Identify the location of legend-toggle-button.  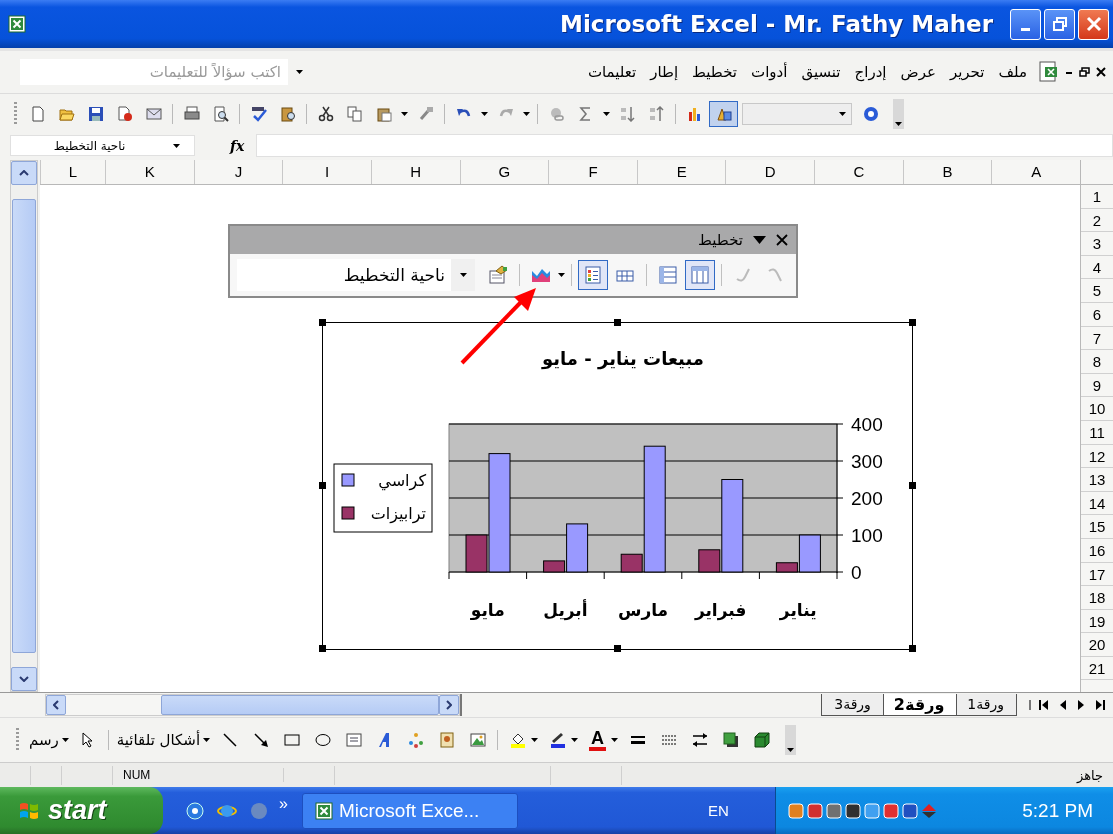
(593, 275).